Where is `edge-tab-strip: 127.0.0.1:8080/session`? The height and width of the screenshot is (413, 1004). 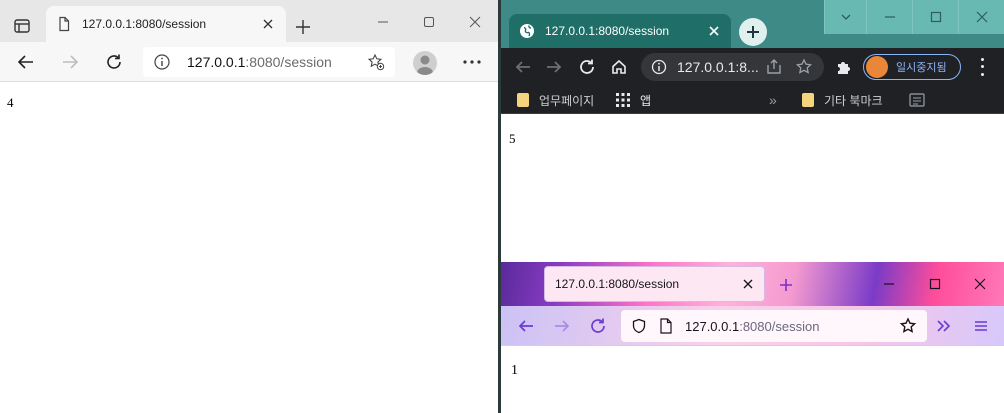
edge-tab-strip: 127.0.0.1:8080/session is located at coordinates (249, 21).